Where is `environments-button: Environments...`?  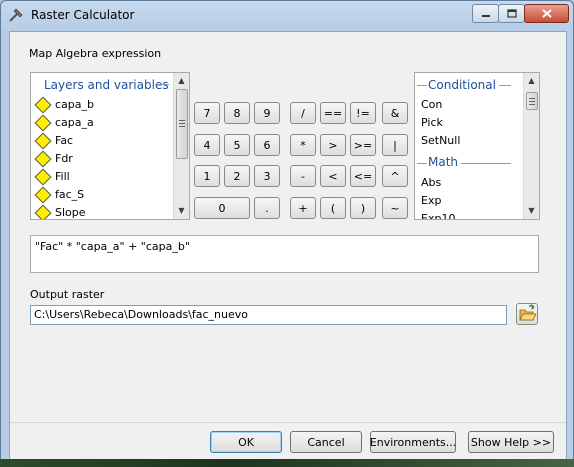 environments-button: Environments... is located at coordinates (413, 442).